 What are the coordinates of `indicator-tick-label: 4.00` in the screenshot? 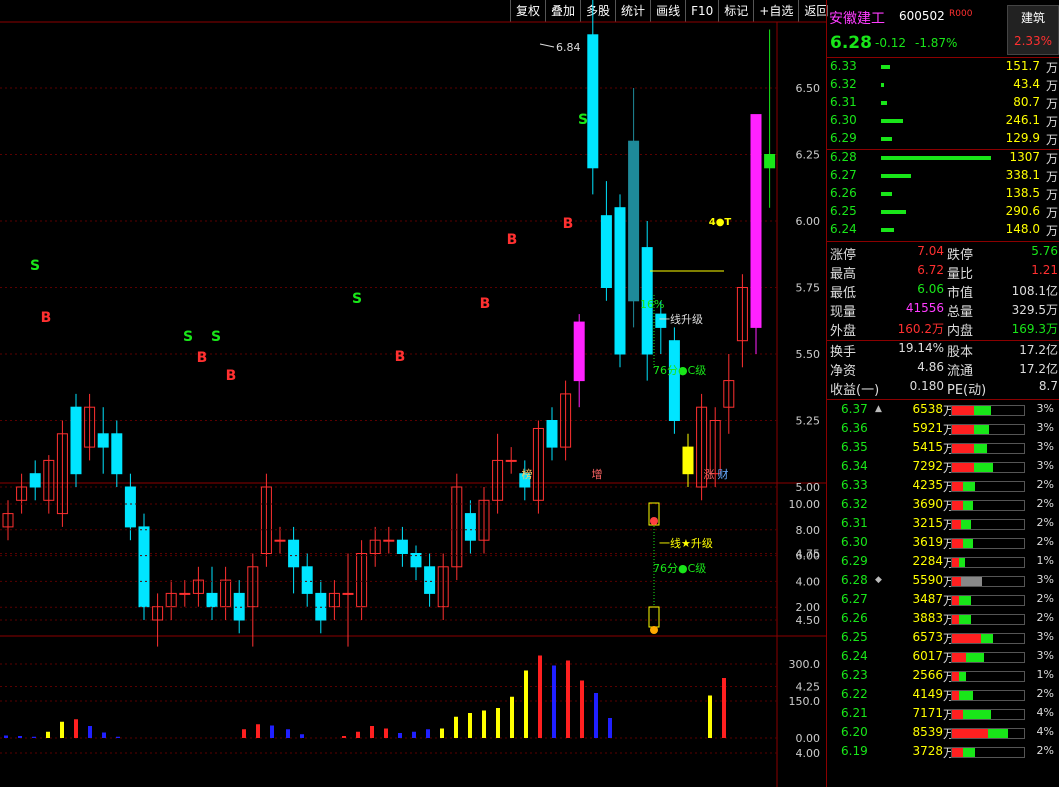 It's located at (808, 581).